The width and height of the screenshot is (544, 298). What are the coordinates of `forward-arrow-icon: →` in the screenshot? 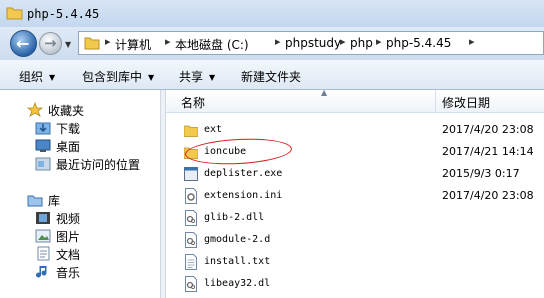 It's located at (50, 43).